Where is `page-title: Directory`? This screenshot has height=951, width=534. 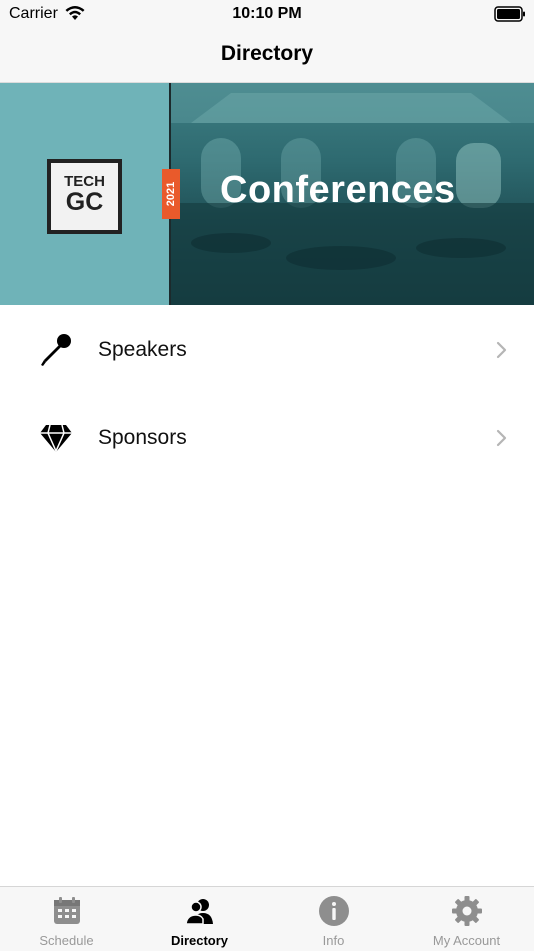 page-title: Directory is located at coordinates (267, 53).